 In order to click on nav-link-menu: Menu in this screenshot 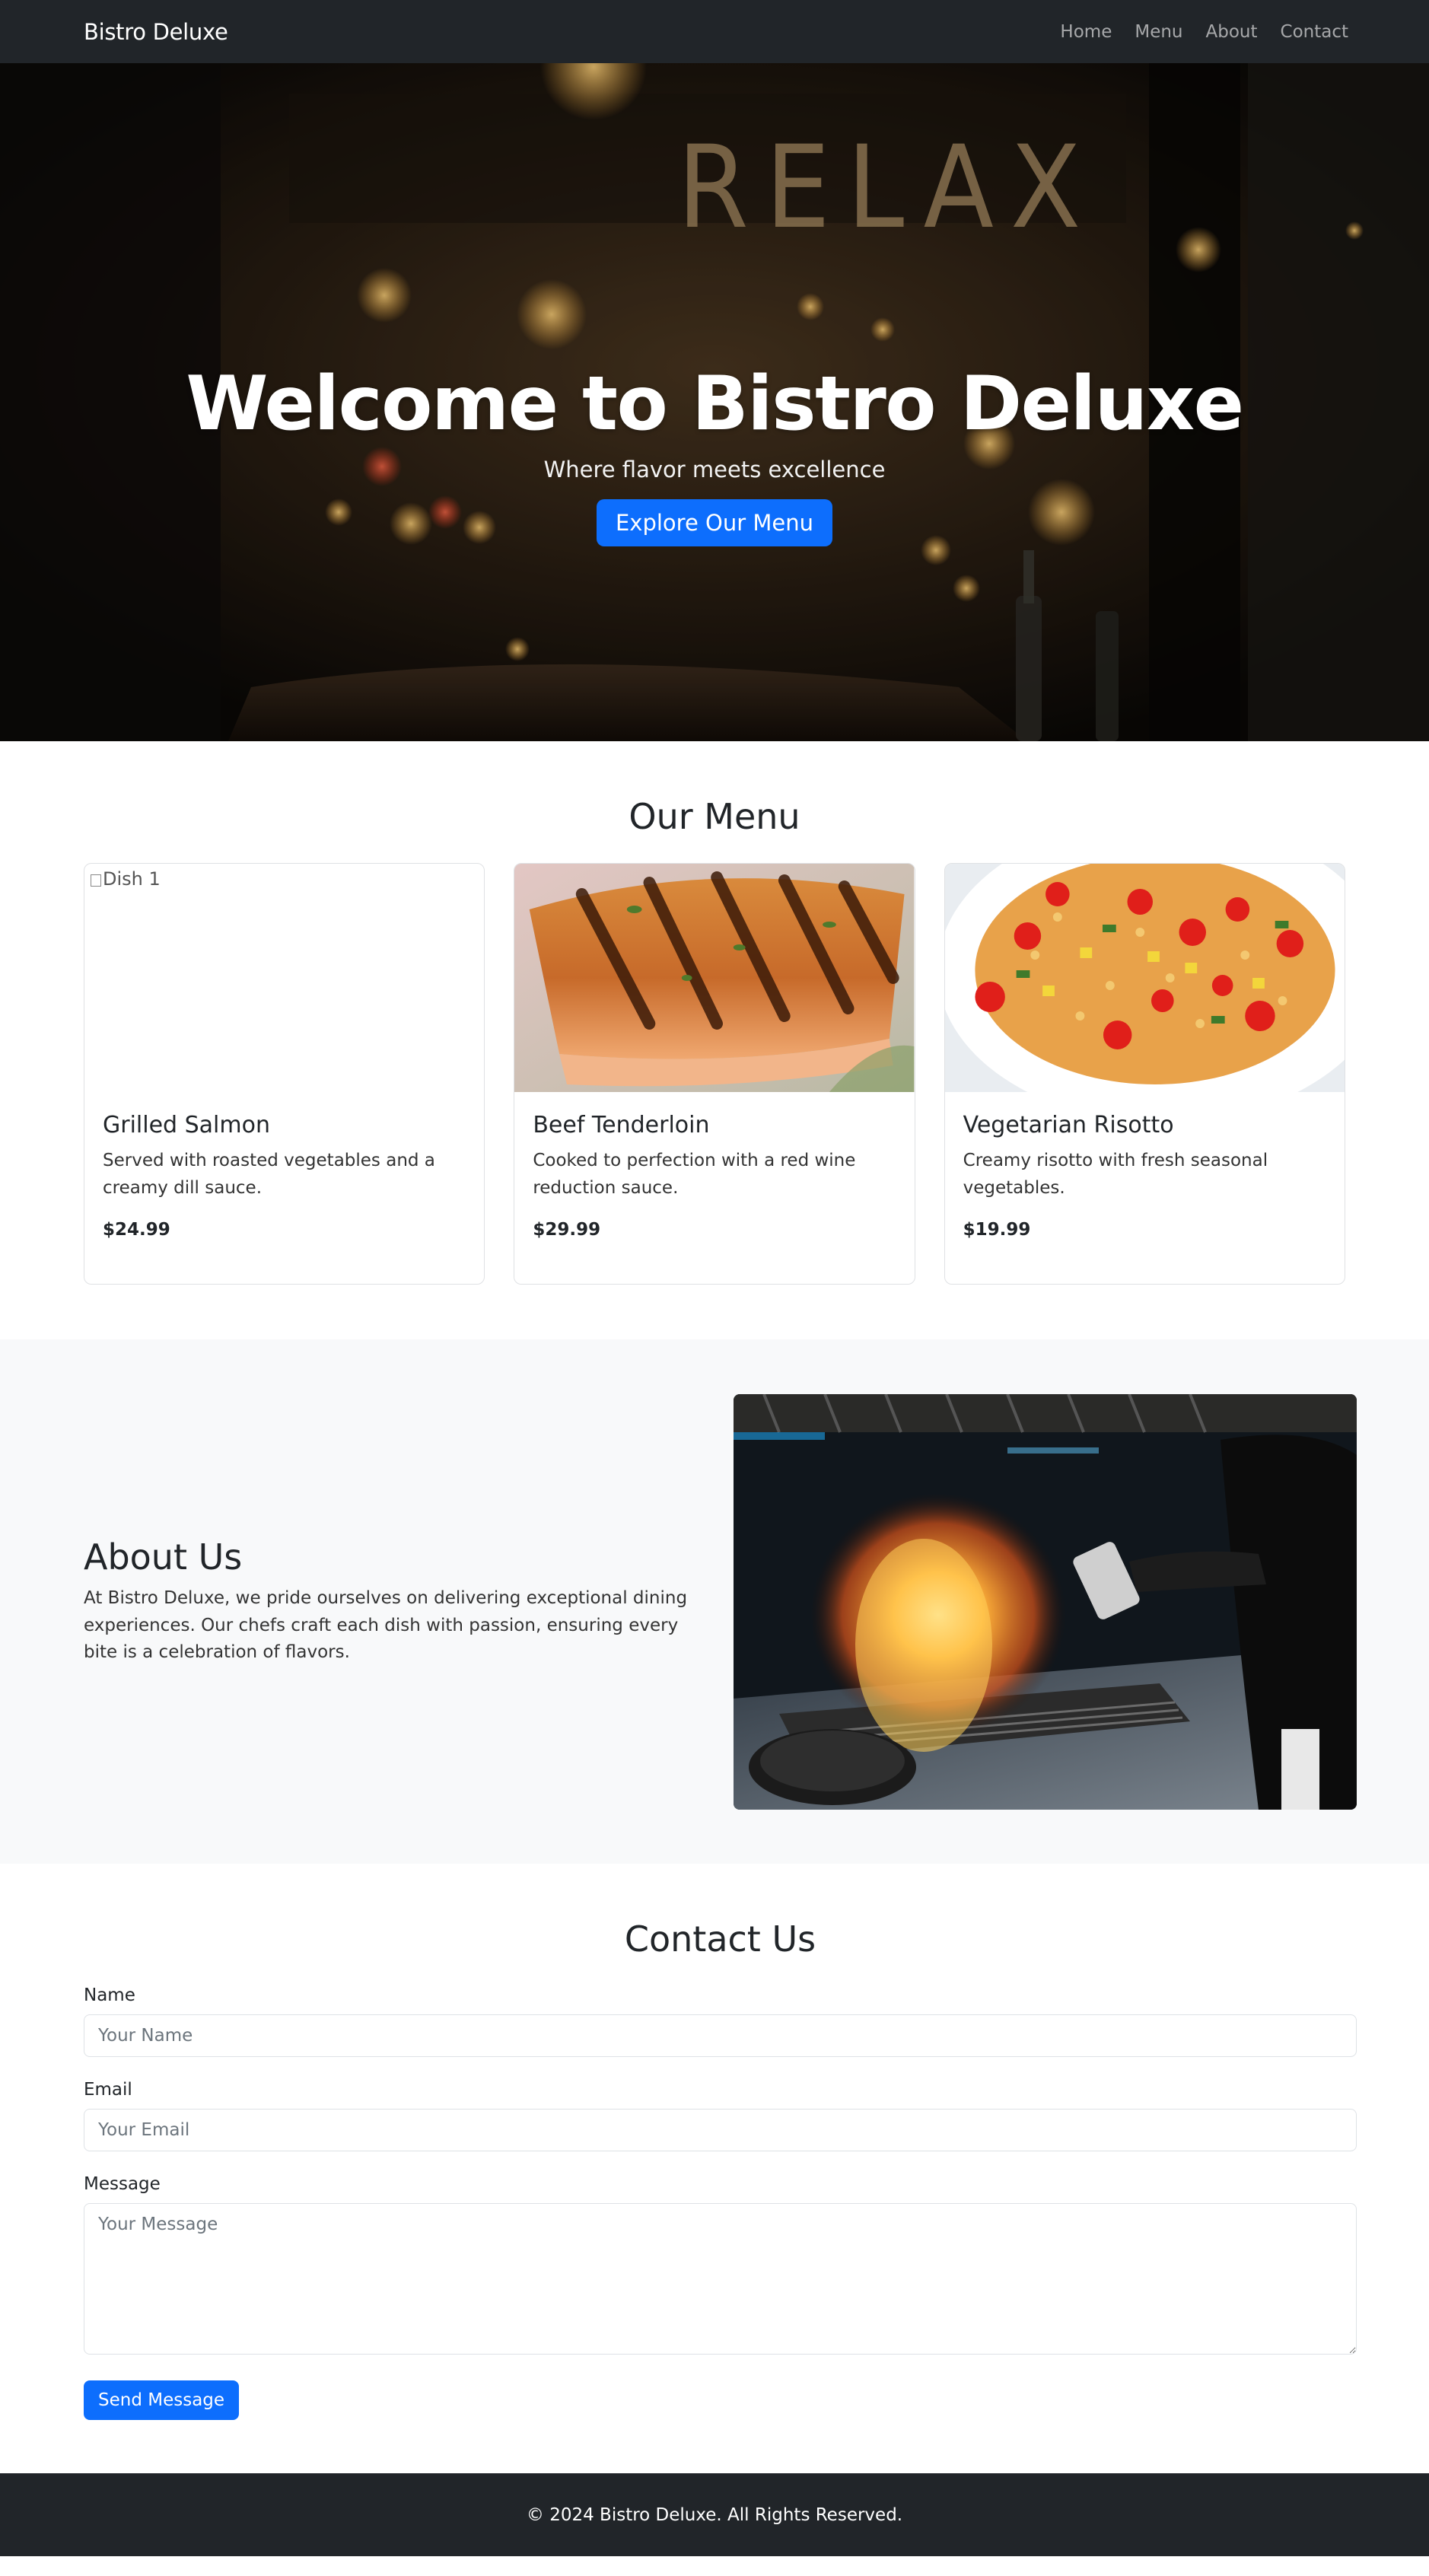, I will do `click(1158, 32)`.